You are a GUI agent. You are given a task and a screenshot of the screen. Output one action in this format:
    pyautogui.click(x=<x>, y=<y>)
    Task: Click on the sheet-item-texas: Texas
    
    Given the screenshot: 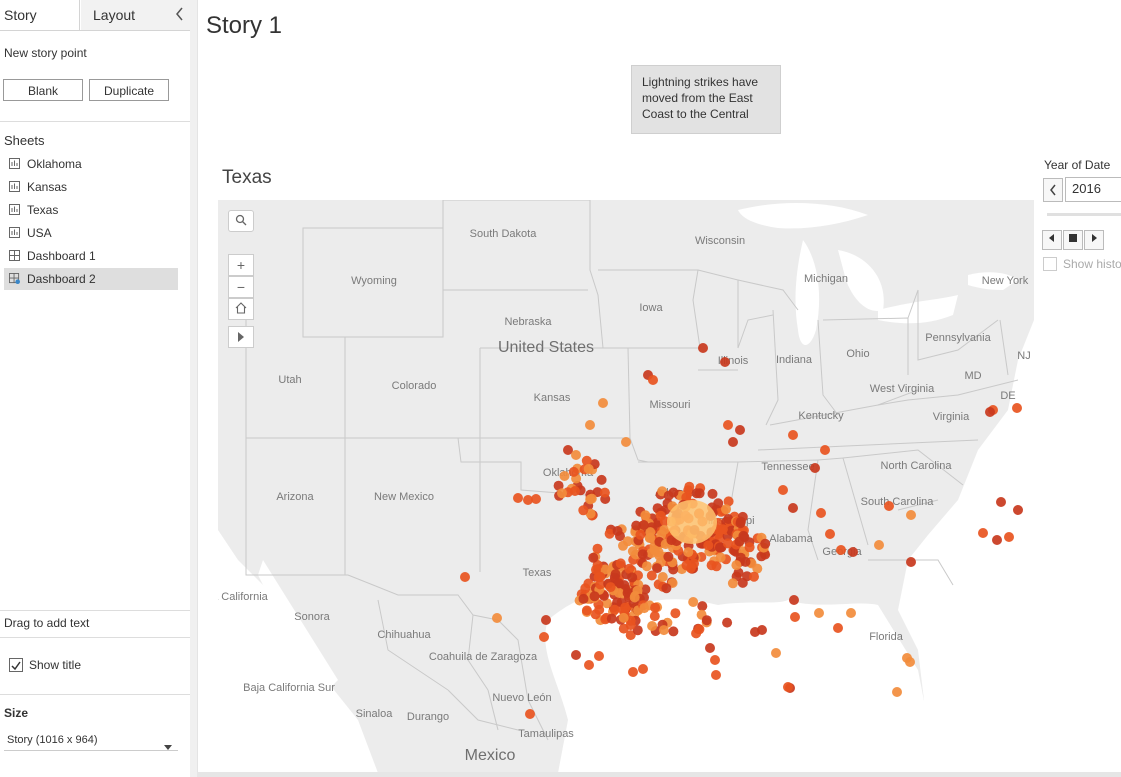 What is the action you would take?
    pyautogui.click(x=91, y=210)
    